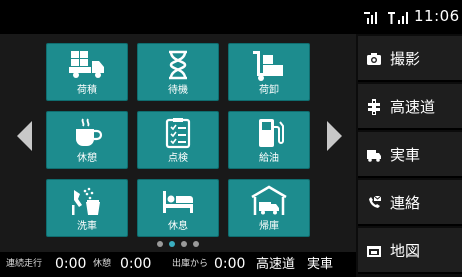 The width and height of the screenshot is (462, 277). I want to click on side-item-label: 撮影, so click(405, 59).